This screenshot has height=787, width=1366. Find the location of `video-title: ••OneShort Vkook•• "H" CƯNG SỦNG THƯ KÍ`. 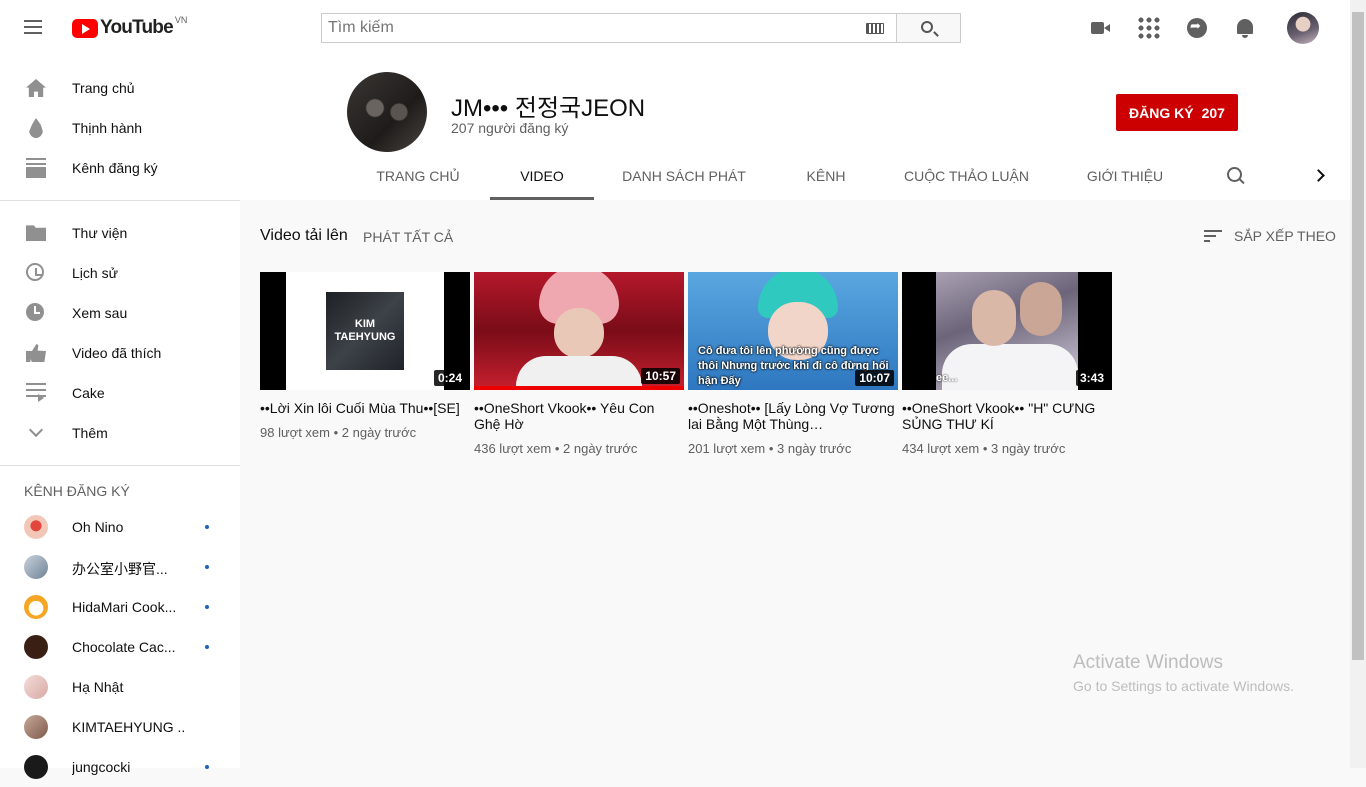

video-title: ••OneShort Vkook•• "H" CƯNG SỦNG THƯ KÍ is located at coordinates (1007, 416).